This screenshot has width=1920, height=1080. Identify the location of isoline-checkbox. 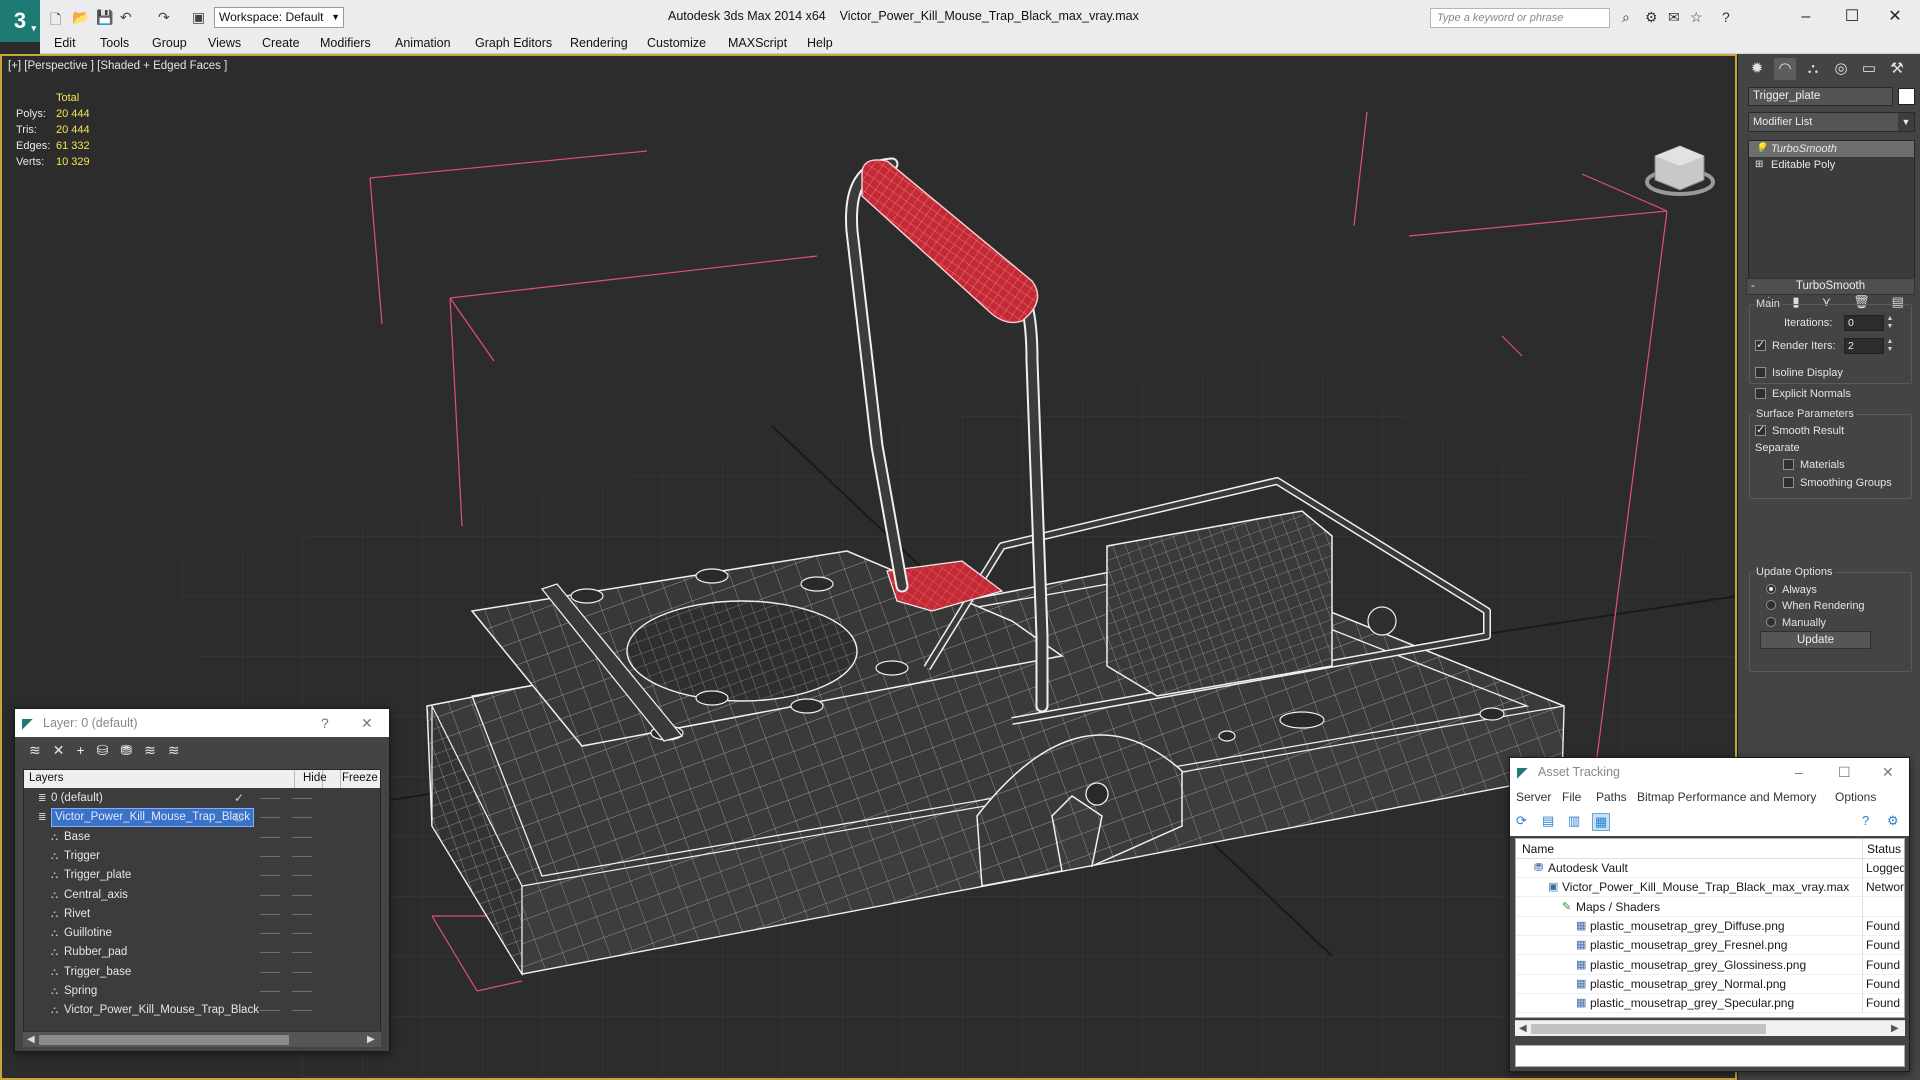
(1760, 372).